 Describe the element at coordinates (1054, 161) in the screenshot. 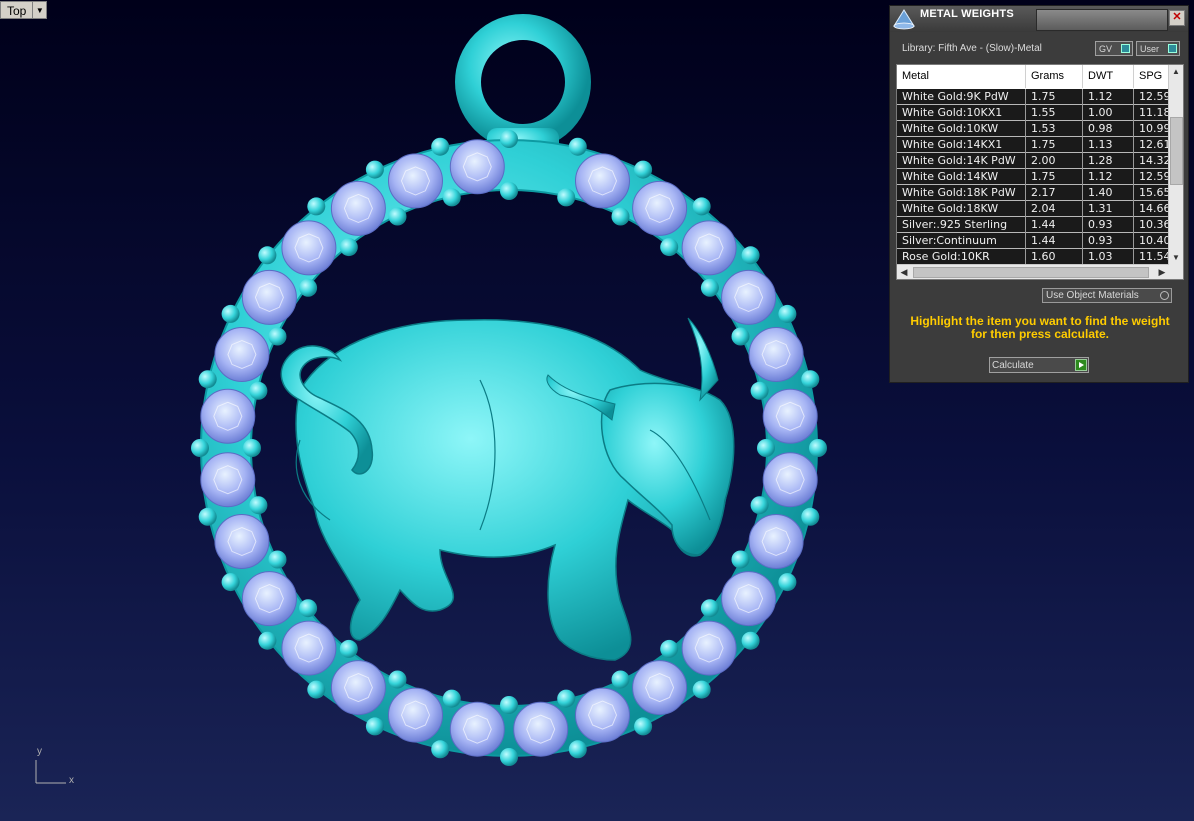

I see `cell-grams: 2.00` at that location.